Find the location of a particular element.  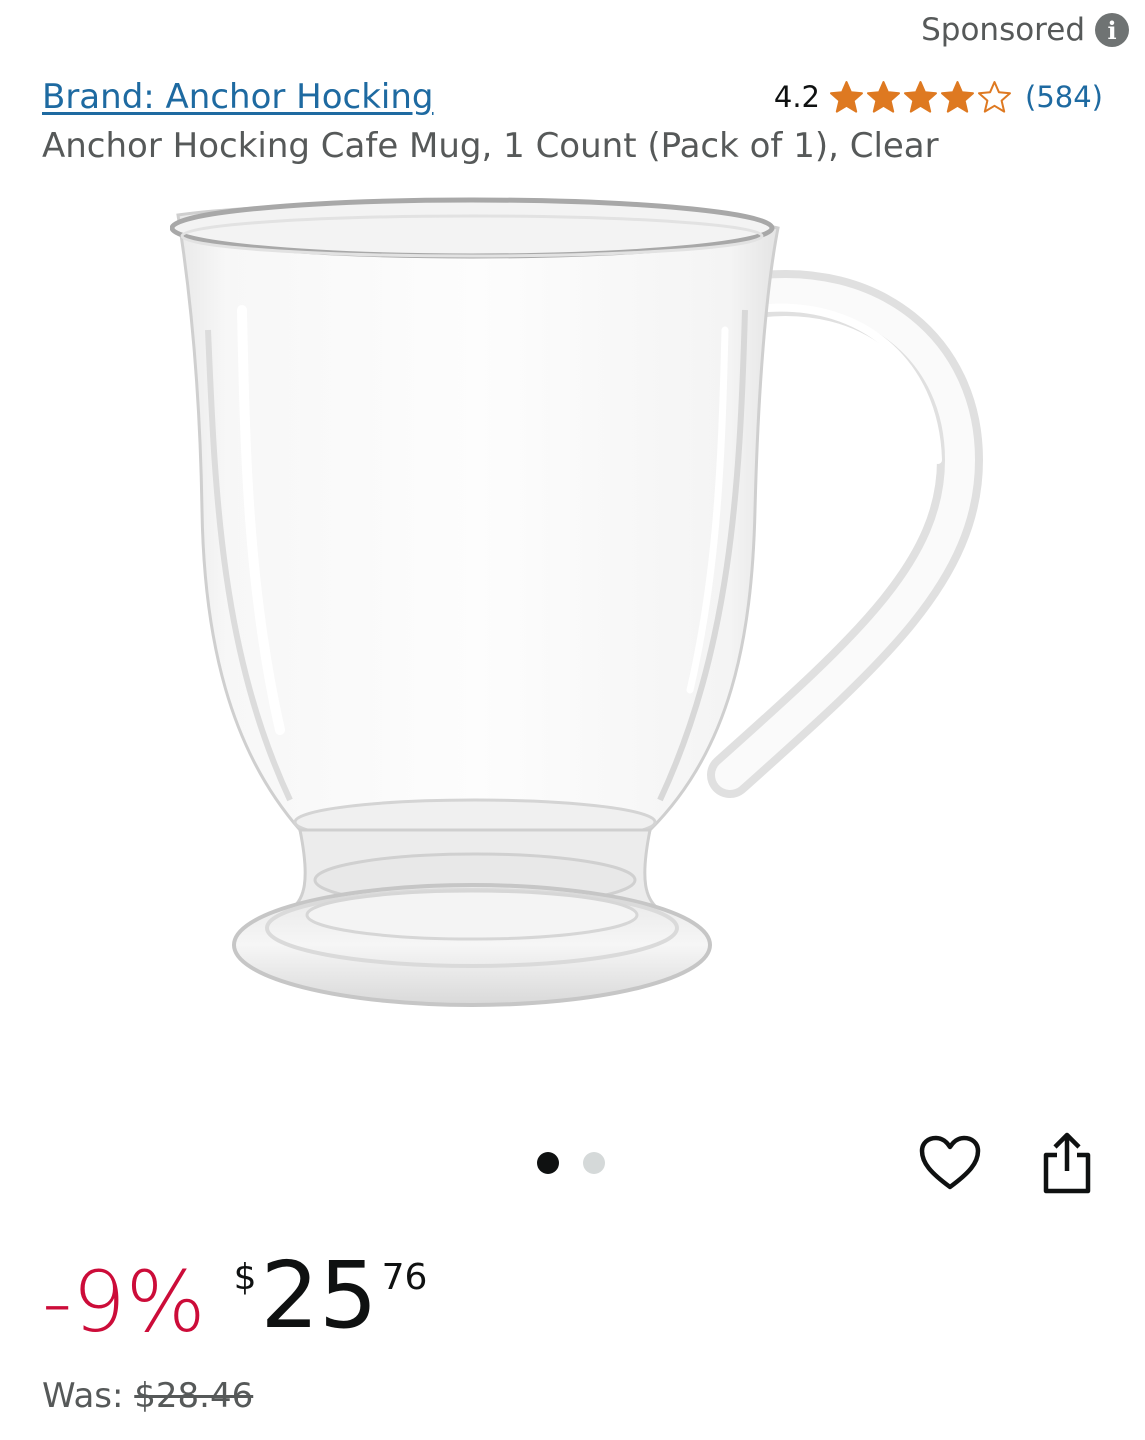

rating-stars is located at coordinates (920, 97).